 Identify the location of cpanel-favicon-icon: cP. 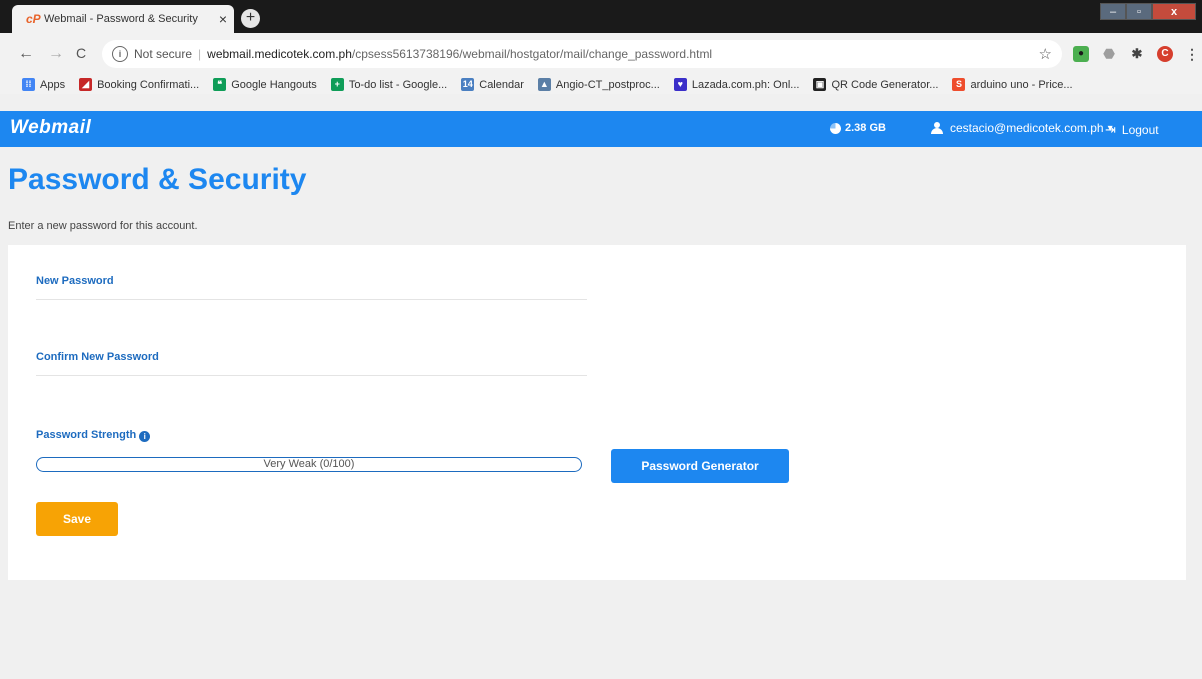
(33, 19).